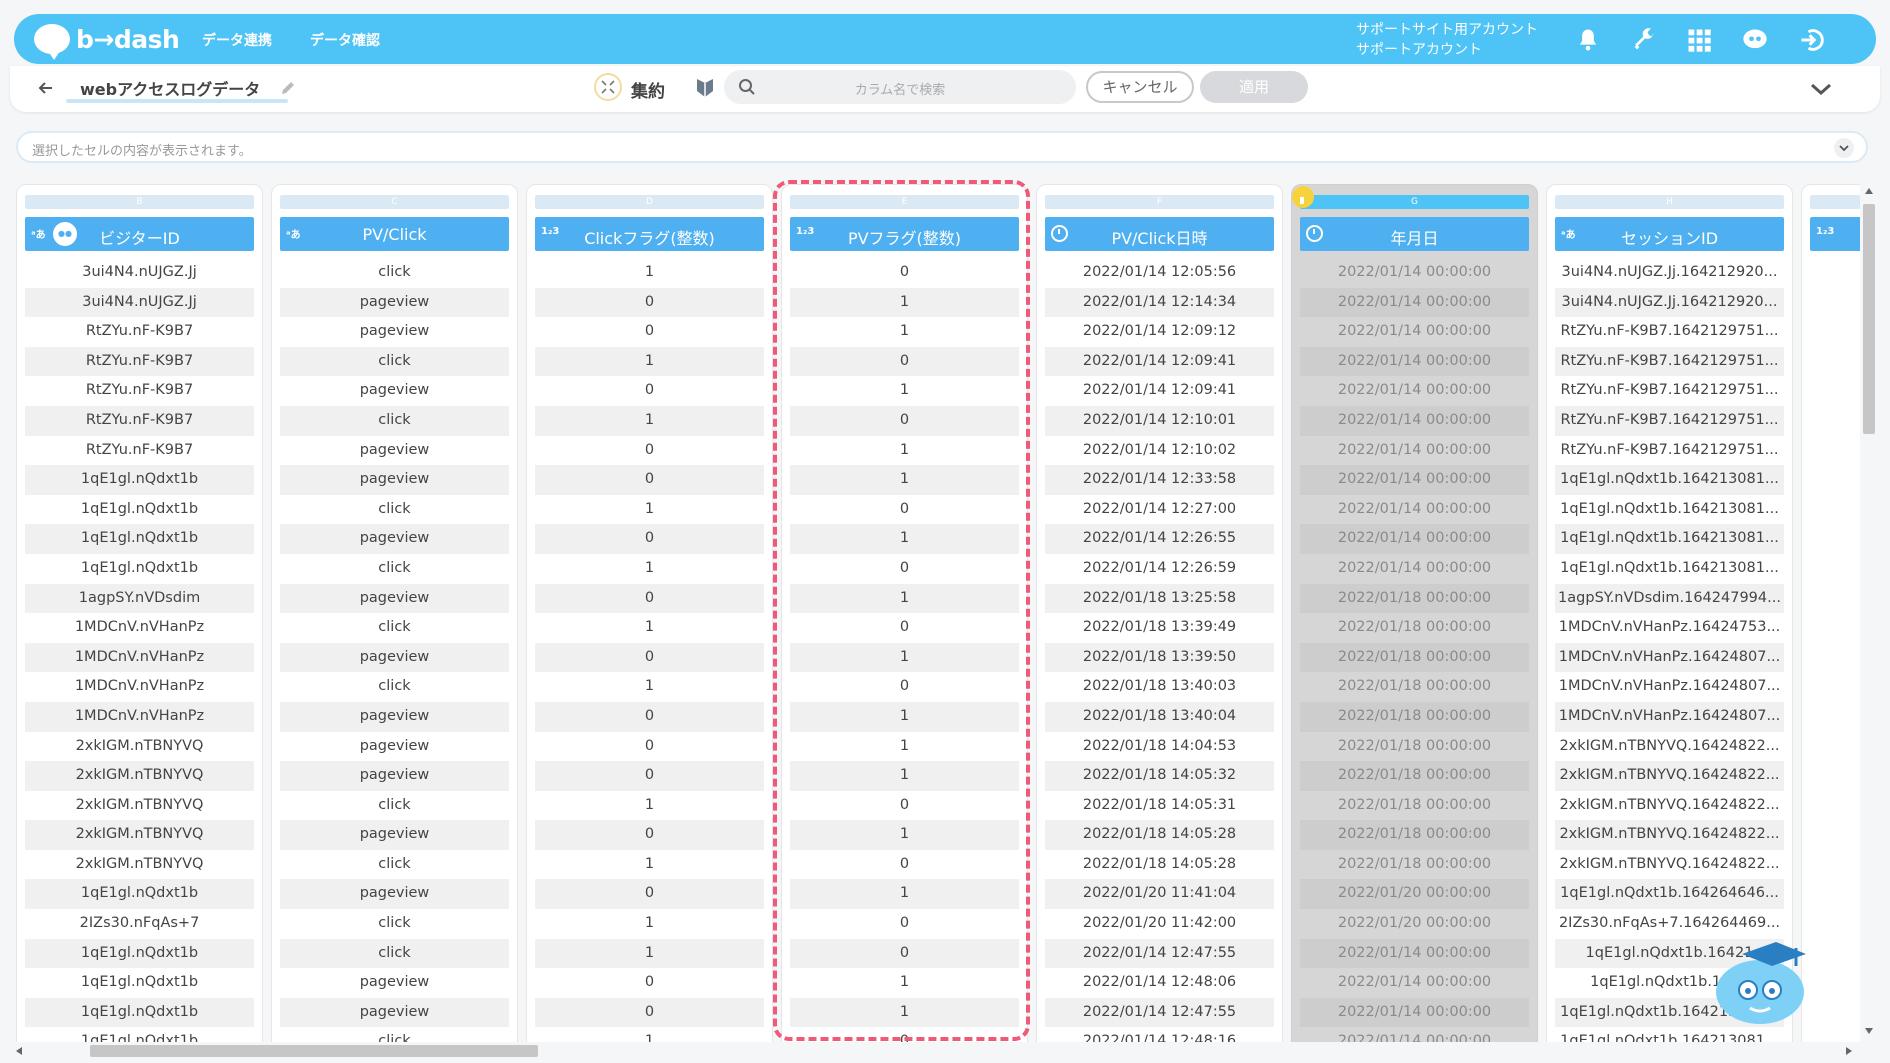 The width and height of the screenshot is (1890, 1063). Describe the element at coordinates (1159, 451) in the screenshot. I see `table-cell: 2022/01/14 12:10:02` at that location.